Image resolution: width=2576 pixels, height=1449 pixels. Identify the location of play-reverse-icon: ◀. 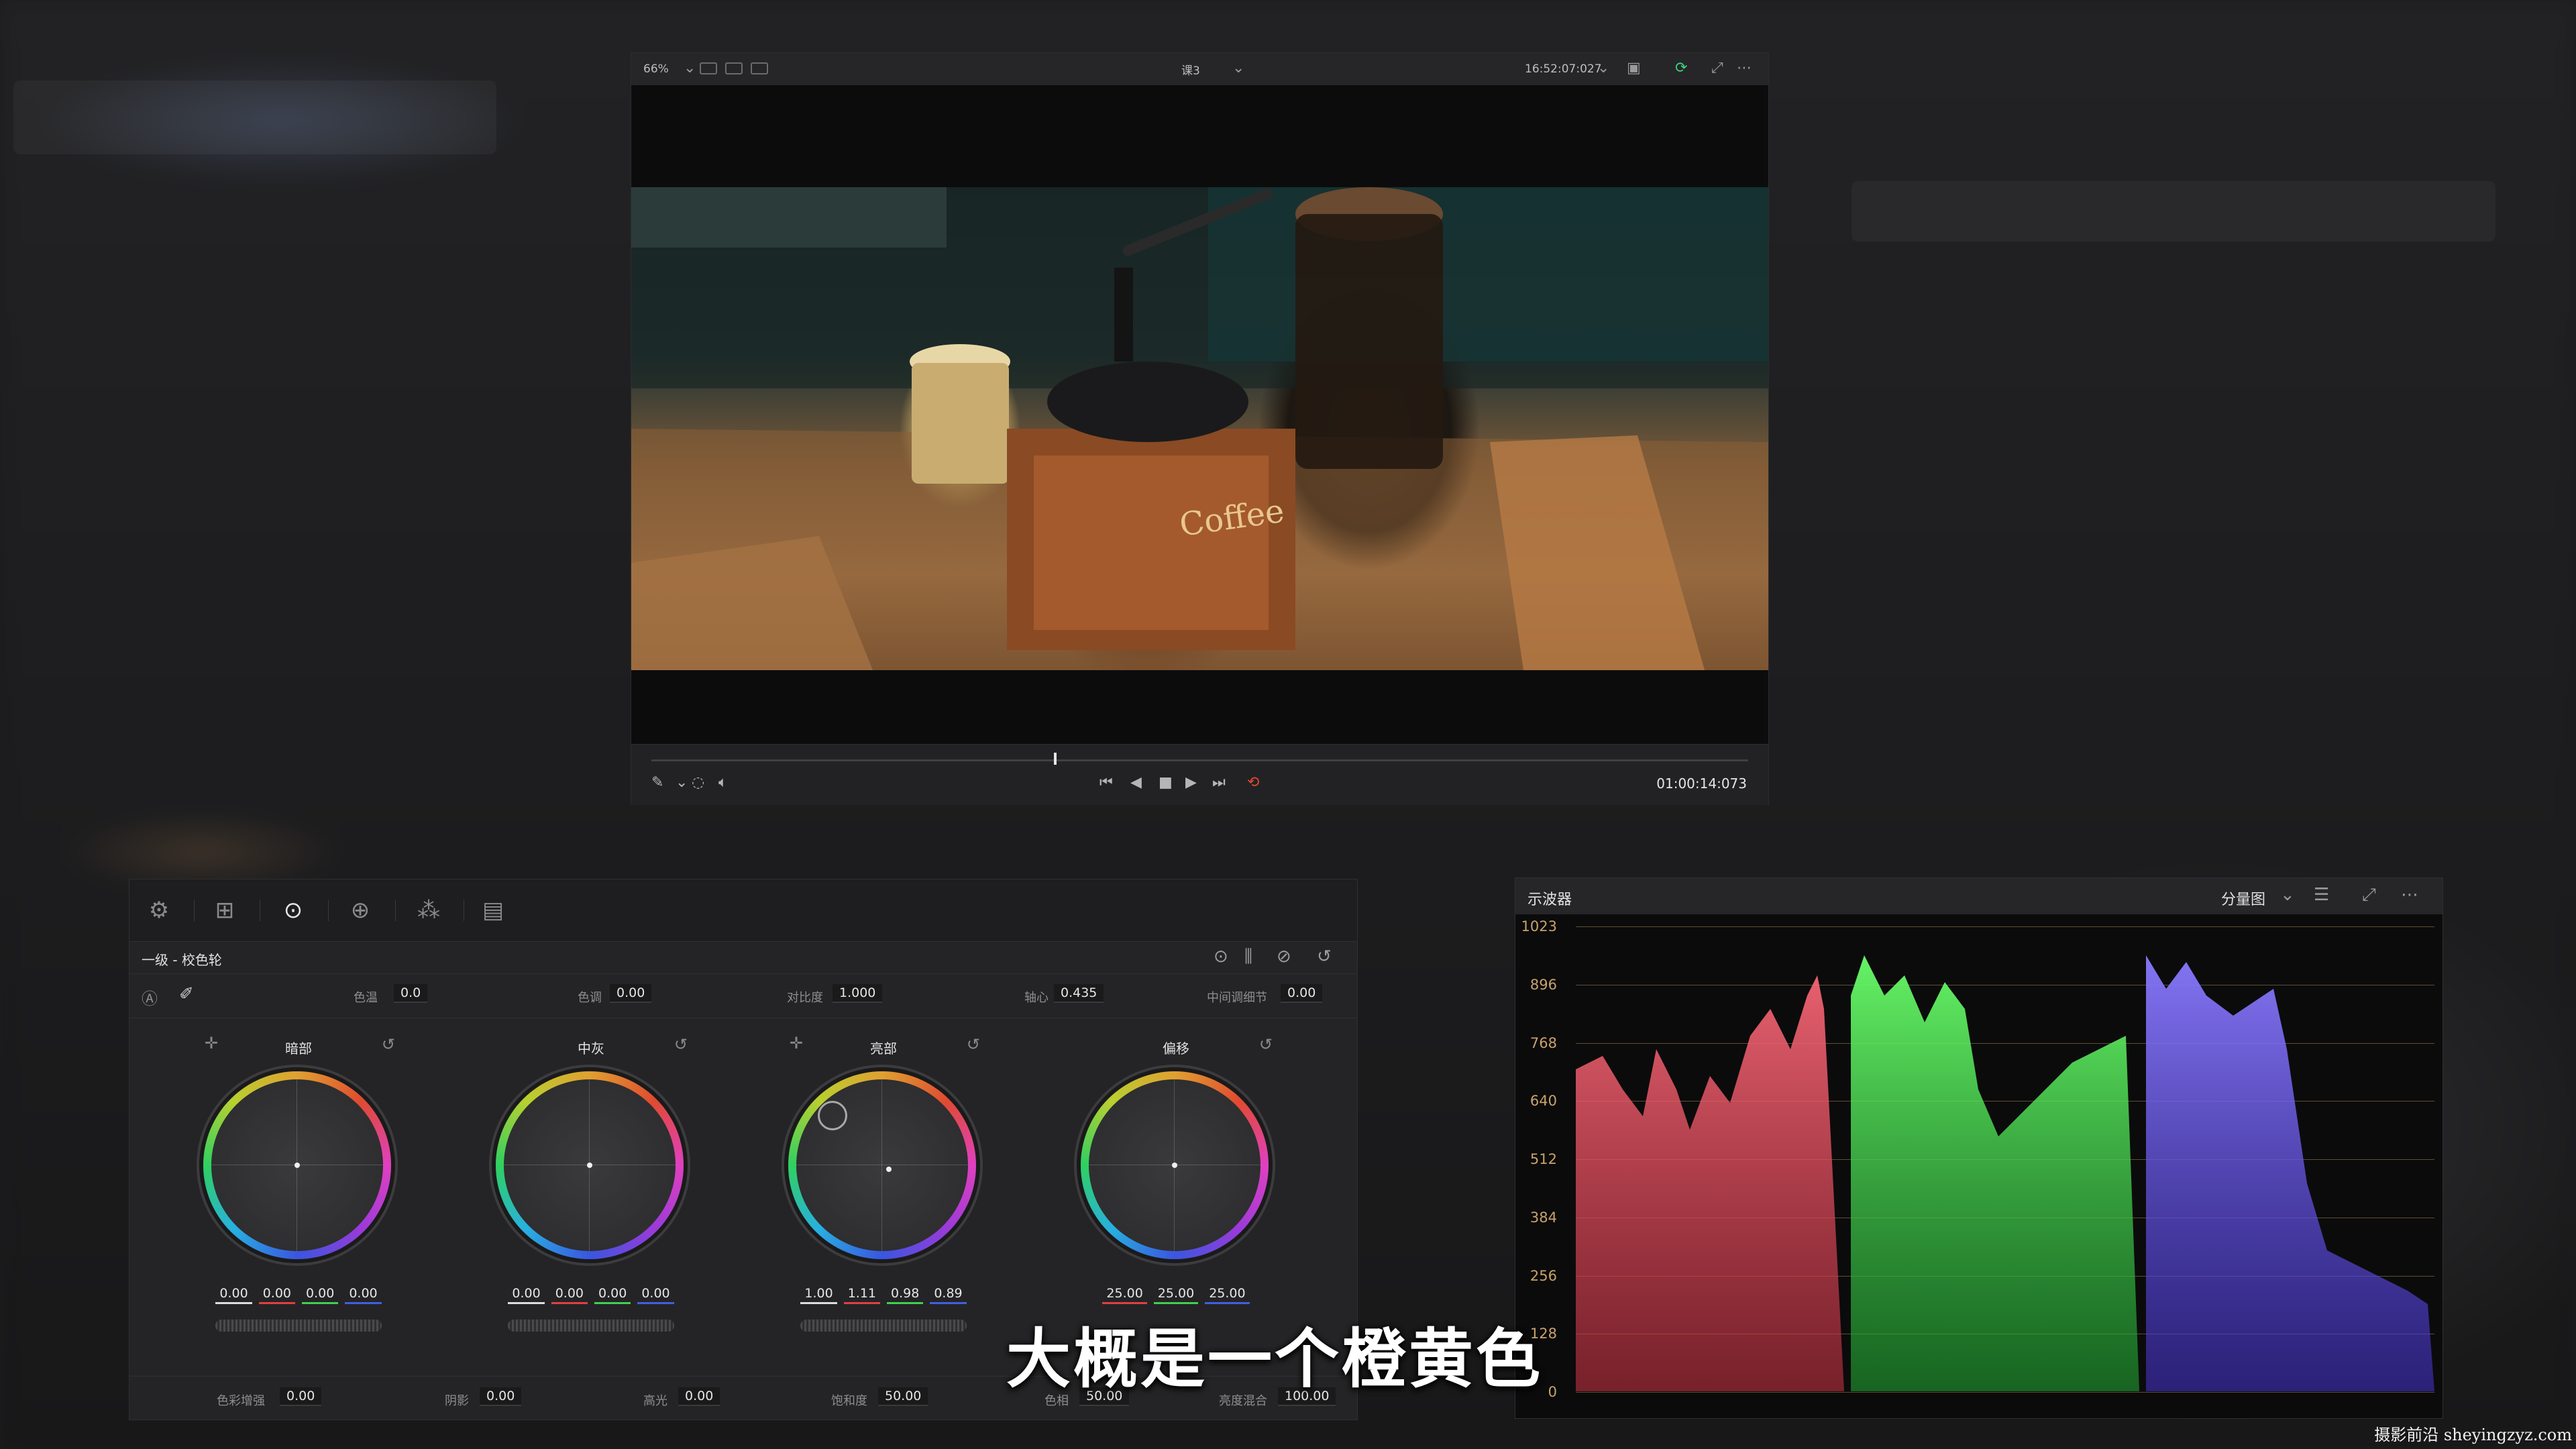
(1136, 782).